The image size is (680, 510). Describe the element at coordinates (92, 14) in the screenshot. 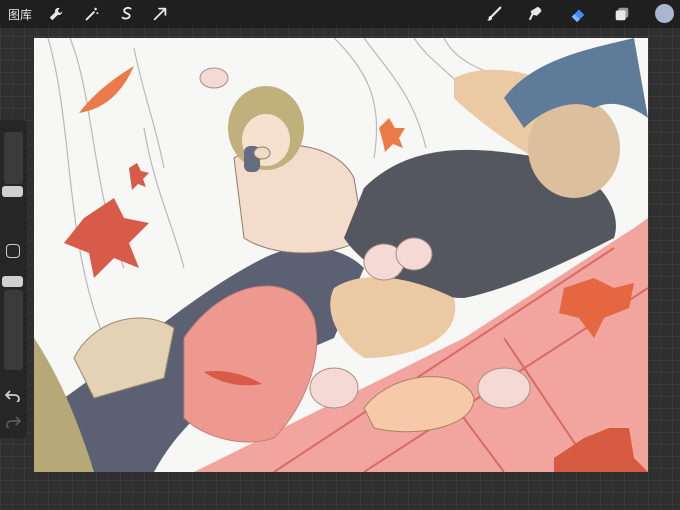

I see `magic-wand-icon` at that location.